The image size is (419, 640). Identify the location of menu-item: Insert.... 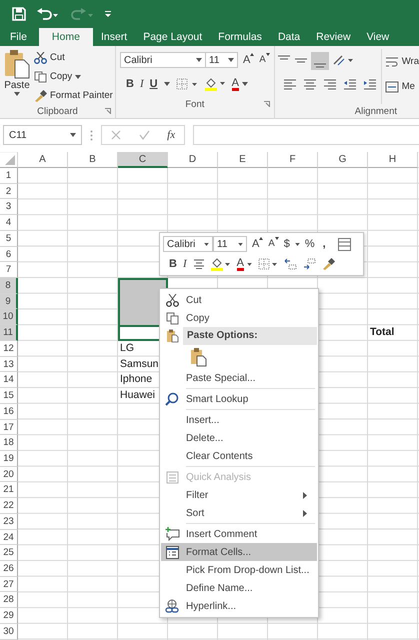
(239, 420).